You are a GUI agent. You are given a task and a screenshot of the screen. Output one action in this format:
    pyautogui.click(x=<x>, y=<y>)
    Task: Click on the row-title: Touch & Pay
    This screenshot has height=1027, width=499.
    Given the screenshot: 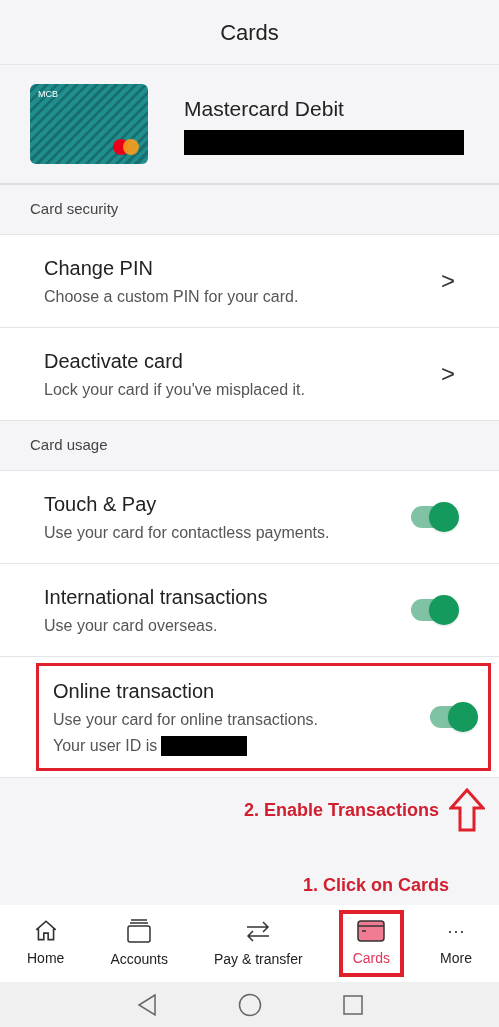 What is the action you would take?
    pyautogui.click(x=101, y=504)
    